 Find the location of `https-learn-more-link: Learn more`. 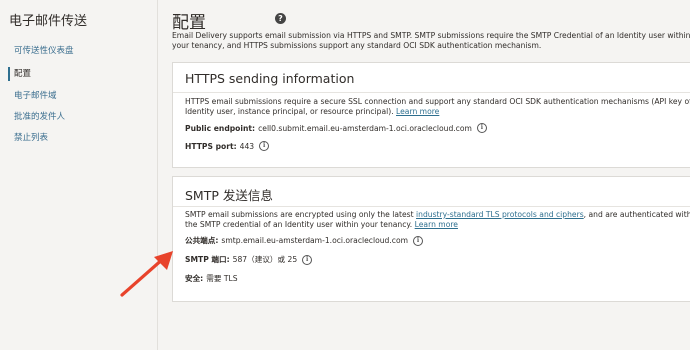

https-learn-more-link: Learn more is located at coordinates (417, 111).